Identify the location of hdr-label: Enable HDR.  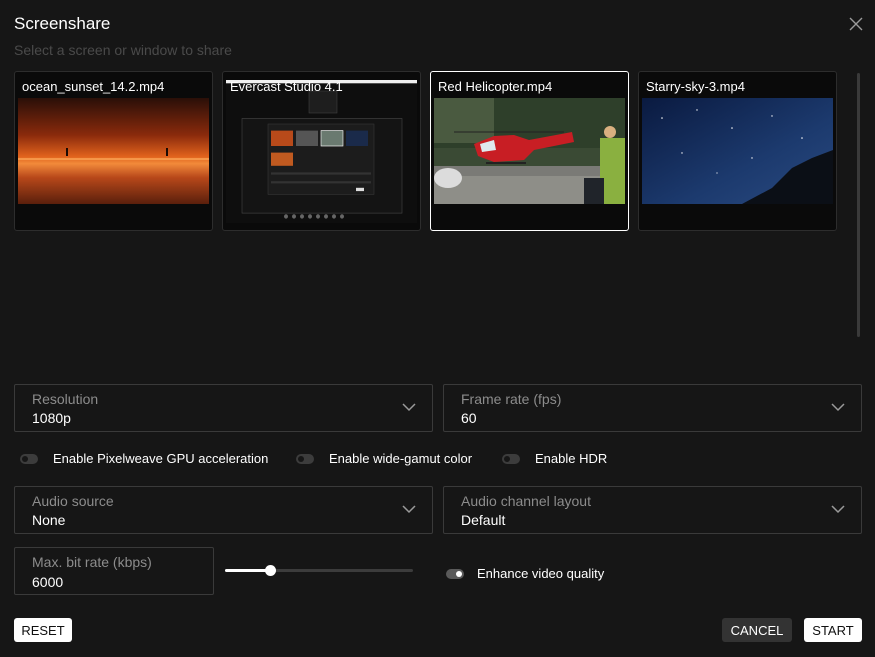
(571, 458).